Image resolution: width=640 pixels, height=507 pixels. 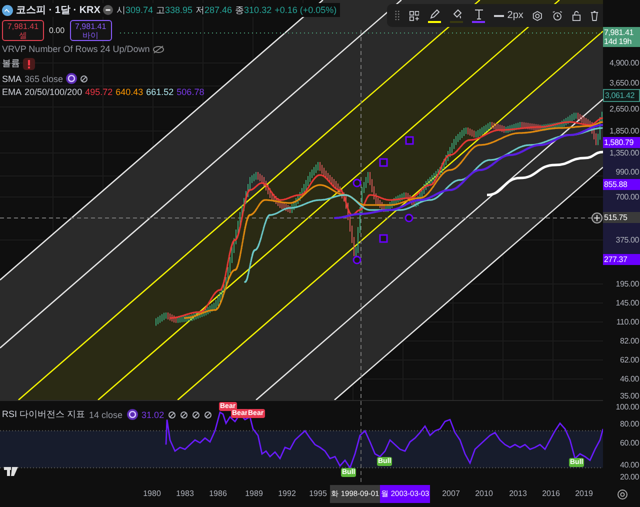 I want to click on time-axis-label: 2007, so click(x=451, y=493).